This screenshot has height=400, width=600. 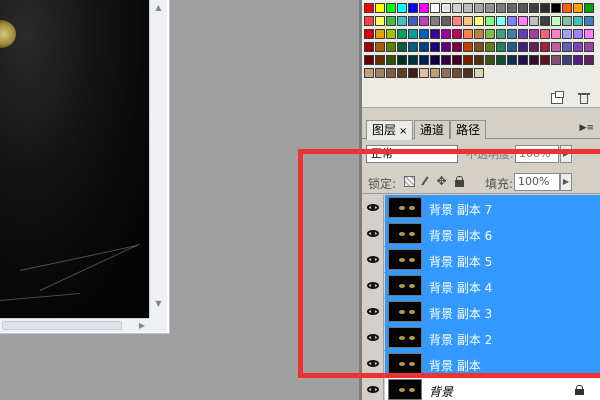 I want to click on horizontal-scrollbar: ▶, so click(x=74, y=325).